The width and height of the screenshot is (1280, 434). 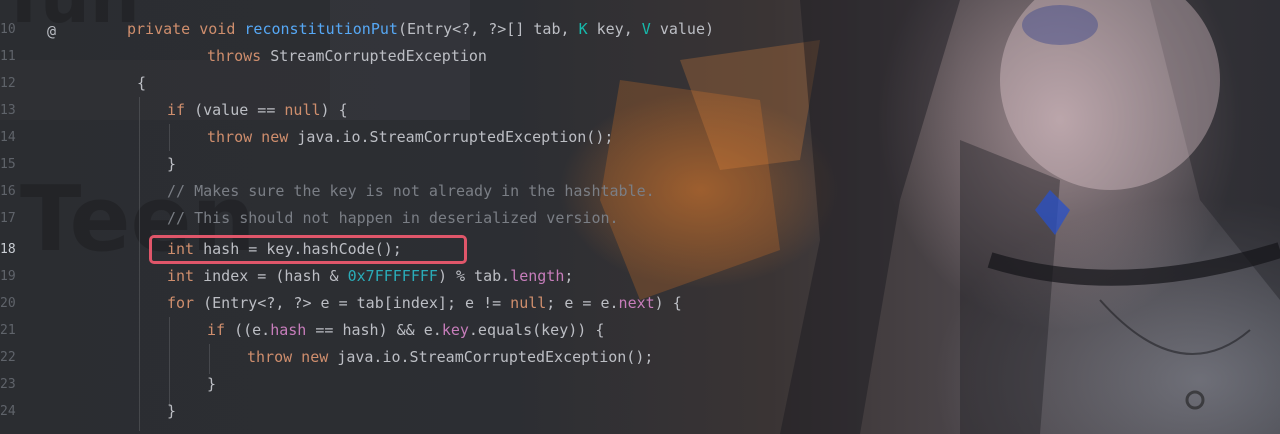 What do you see at coordinates (392, 276) in the screenshot?
I see `number-literal: 0x7FFFFFFF` at bounding box center [392, 276].